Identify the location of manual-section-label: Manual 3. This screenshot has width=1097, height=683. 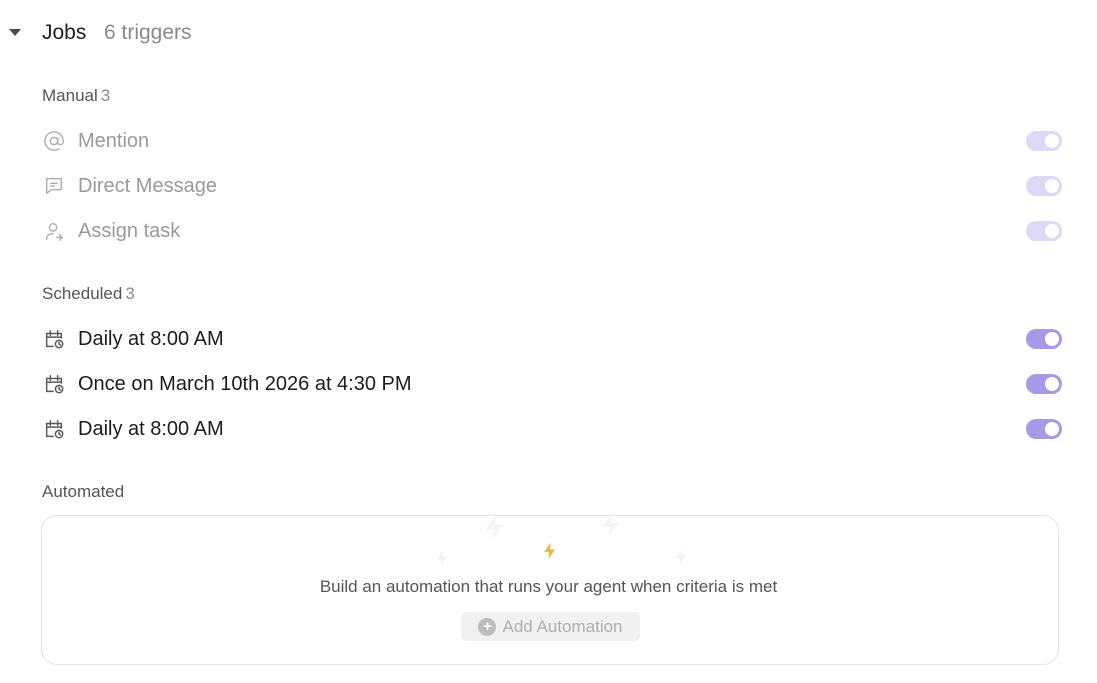
(76, 96).